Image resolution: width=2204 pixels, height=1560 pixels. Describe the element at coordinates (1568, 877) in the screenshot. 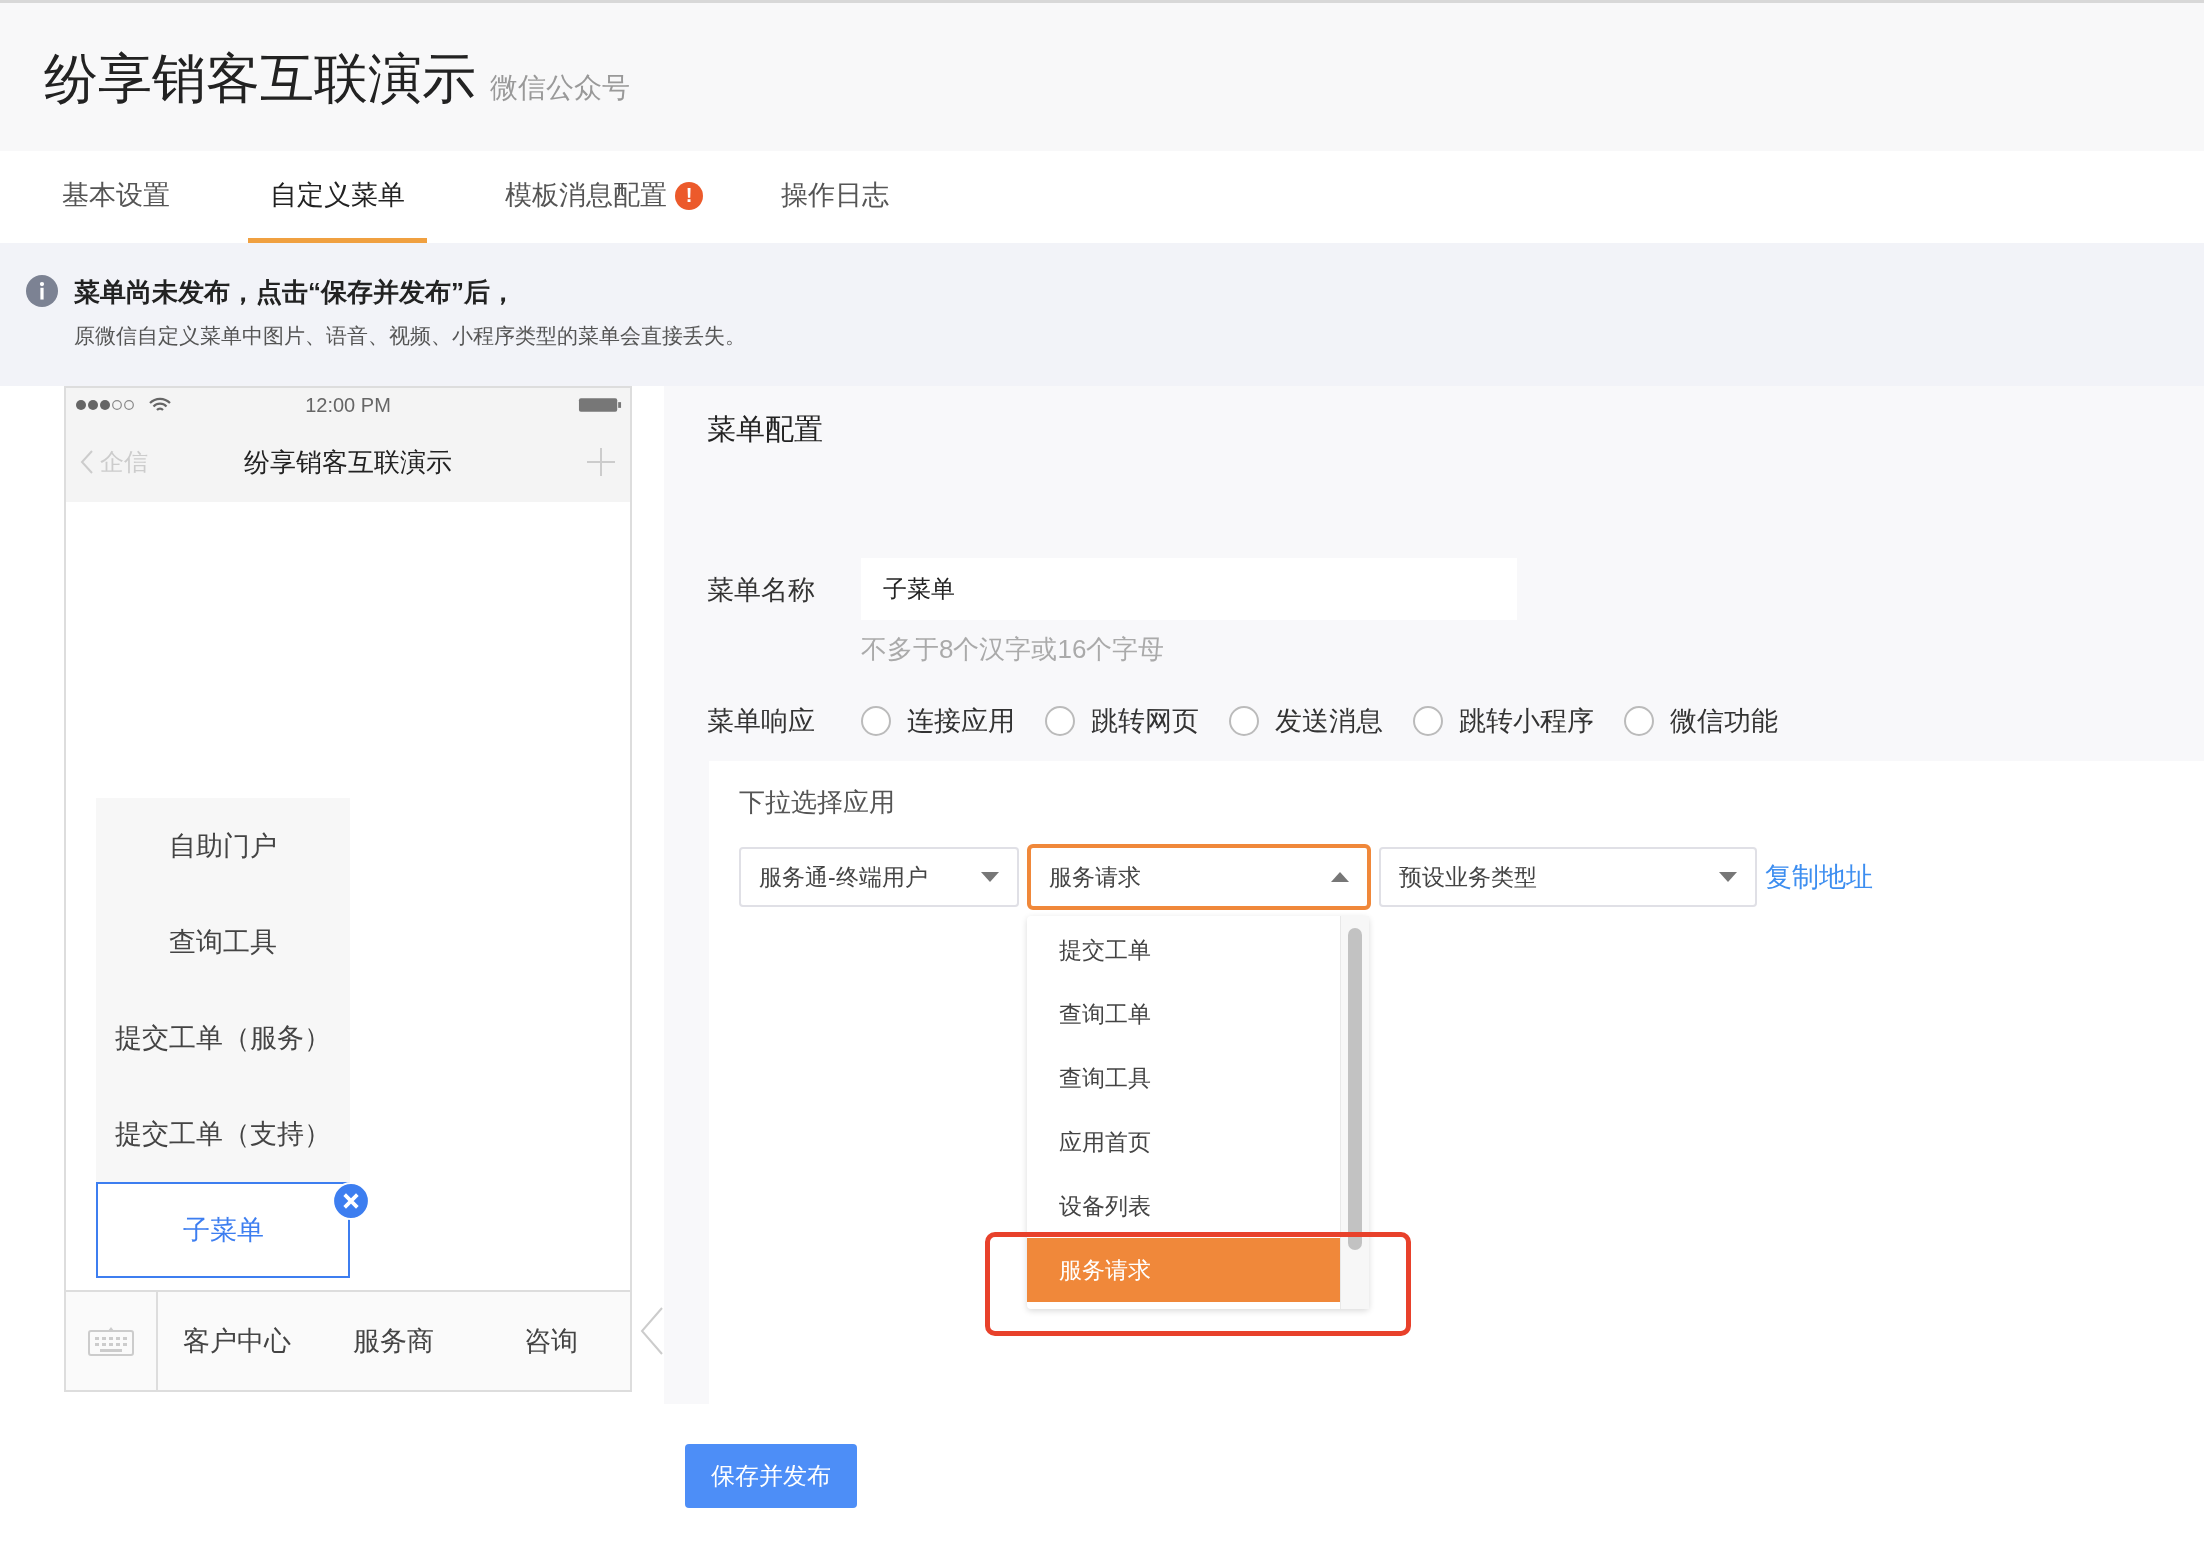

I see `select-field: 预设业务类型` at that location.